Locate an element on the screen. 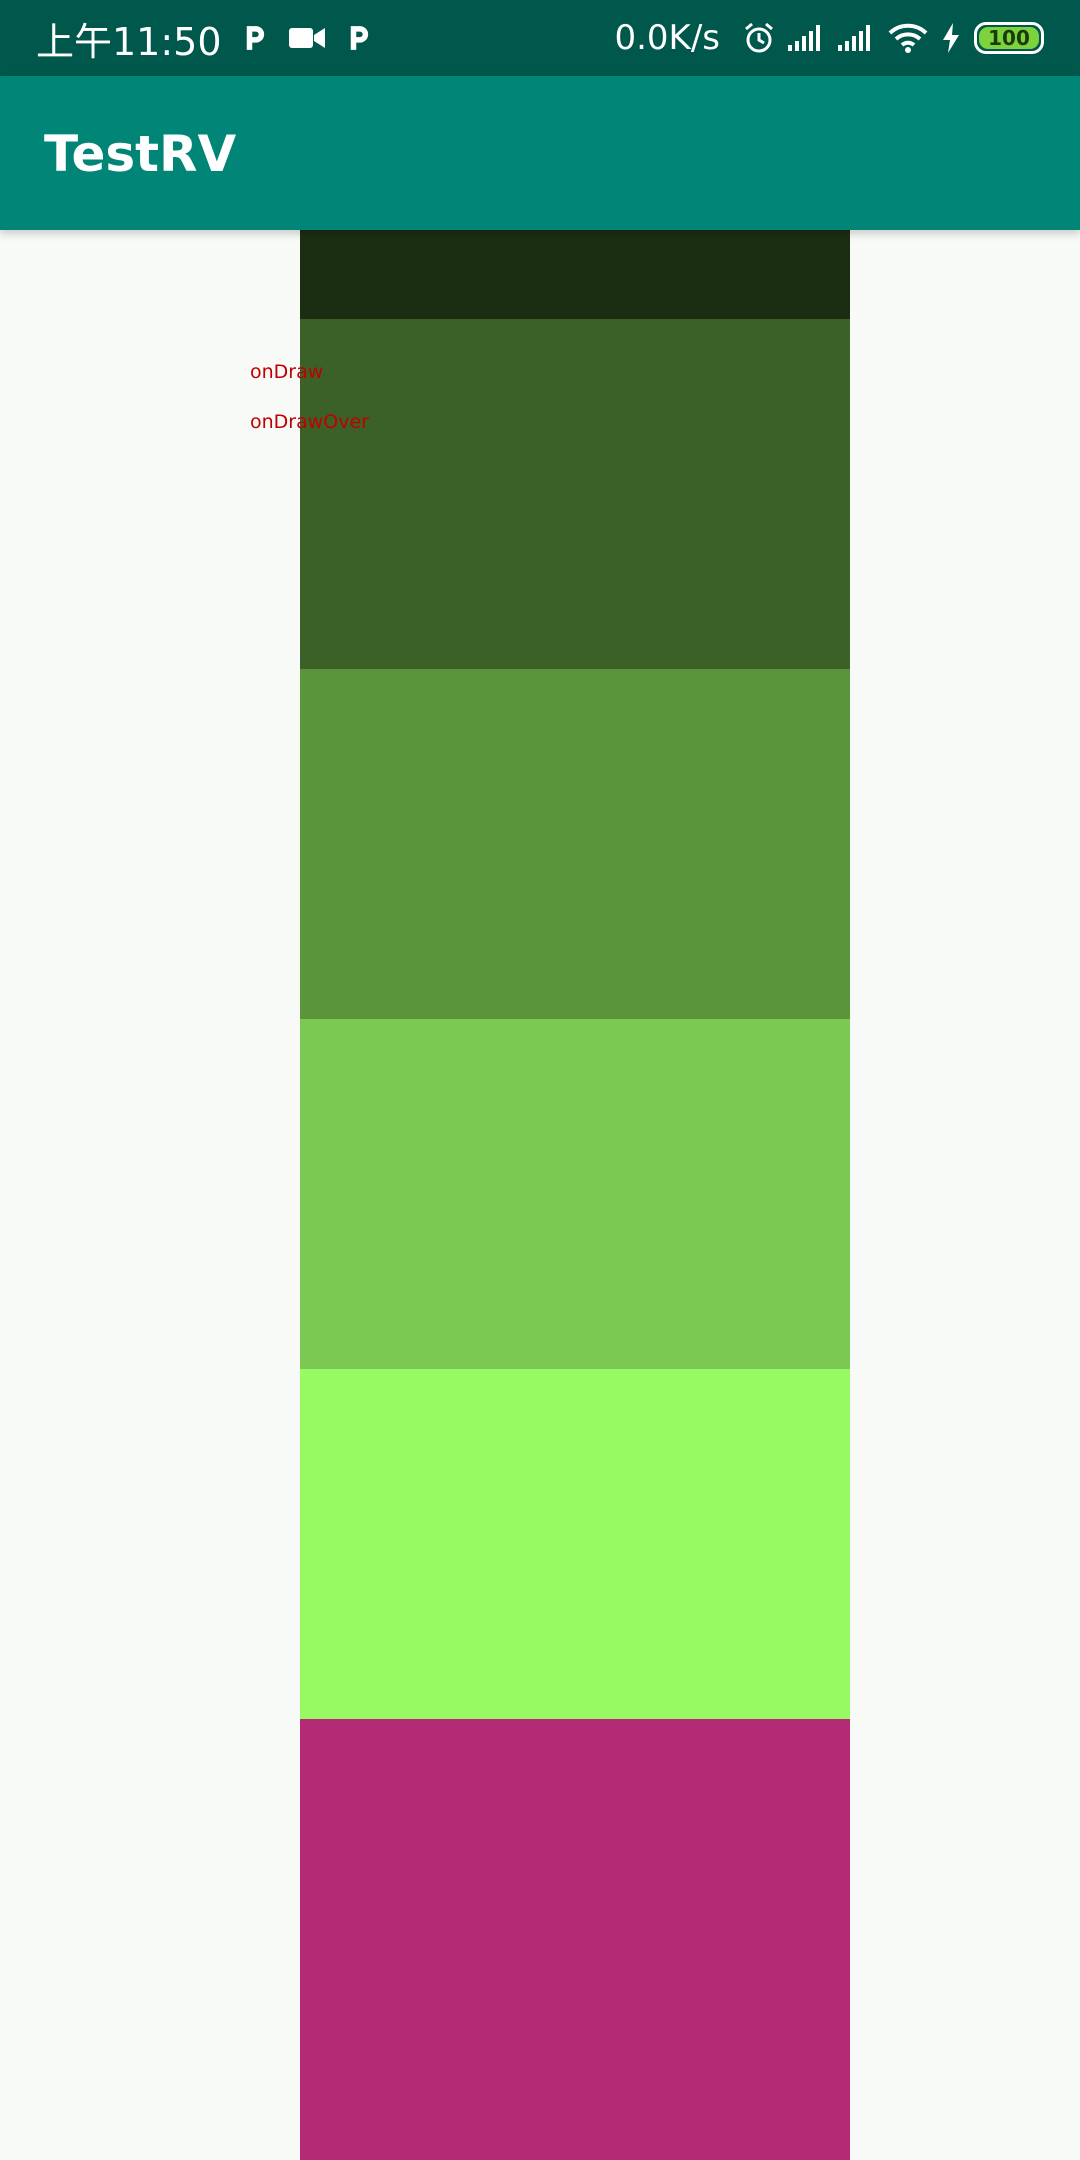 The height and width of the screenshot is (2160, 1080). app-title: TestRV is located at coordinates (140, 154).